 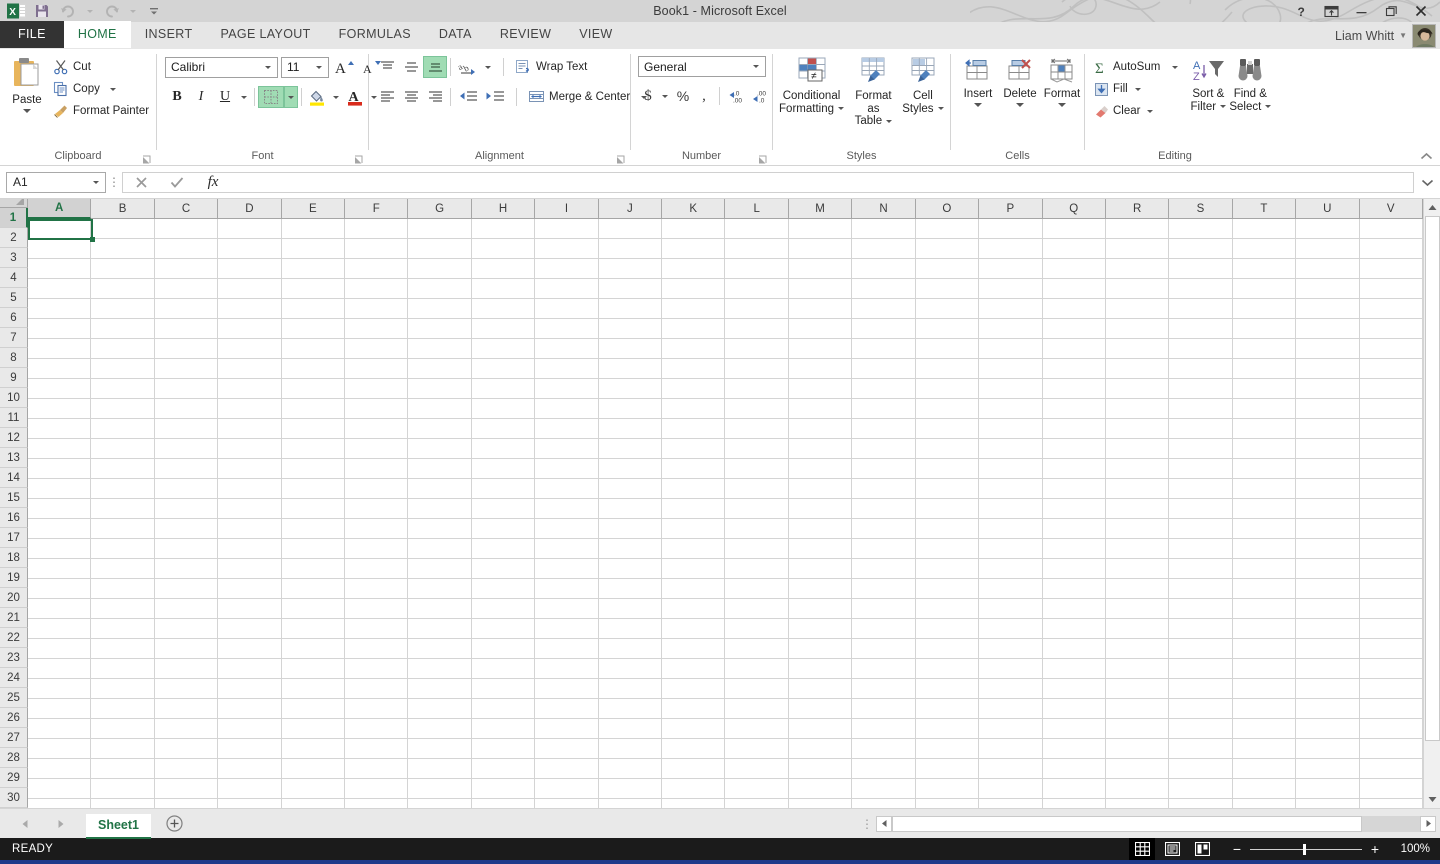 I want to click on cell-F16, so click(x=376, y=529).